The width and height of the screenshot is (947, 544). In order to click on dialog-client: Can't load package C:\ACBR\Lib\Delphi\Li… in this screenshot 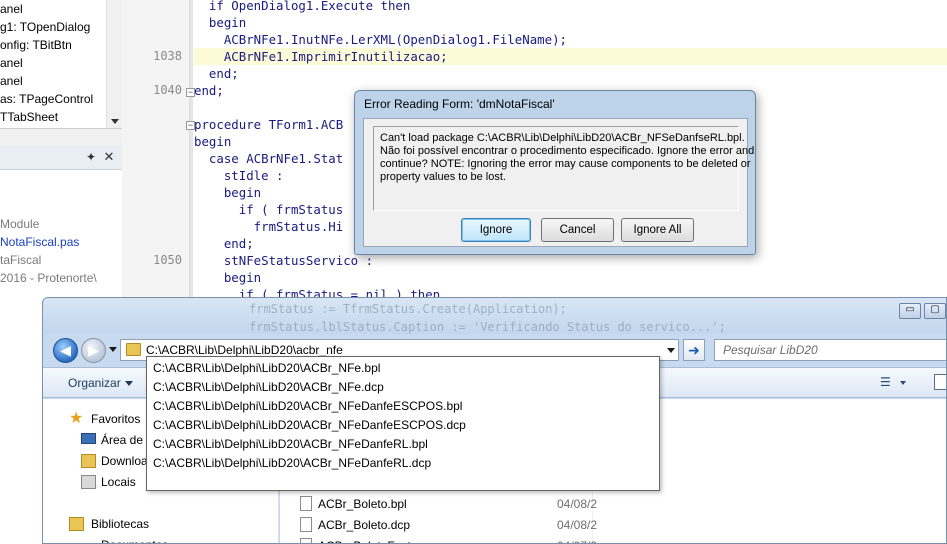, I will do `click(559, 182)`.